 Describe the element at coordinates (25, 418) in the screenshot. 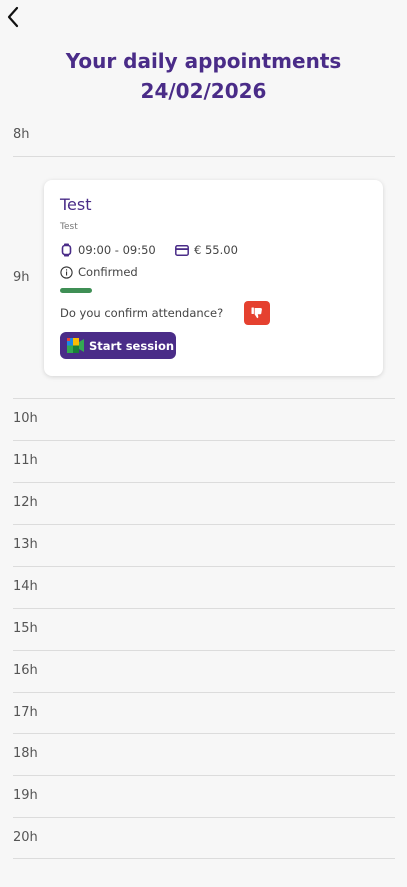

I see `hour-label: 10h` at that location.